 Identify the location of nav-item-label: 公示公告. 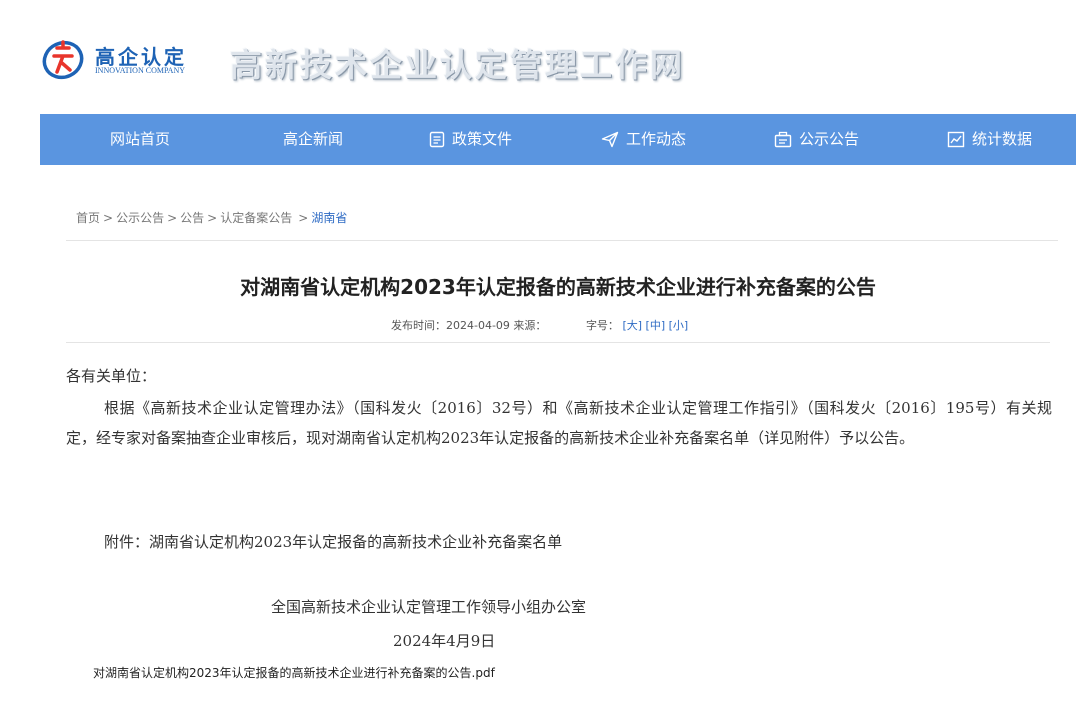
(829, 139).